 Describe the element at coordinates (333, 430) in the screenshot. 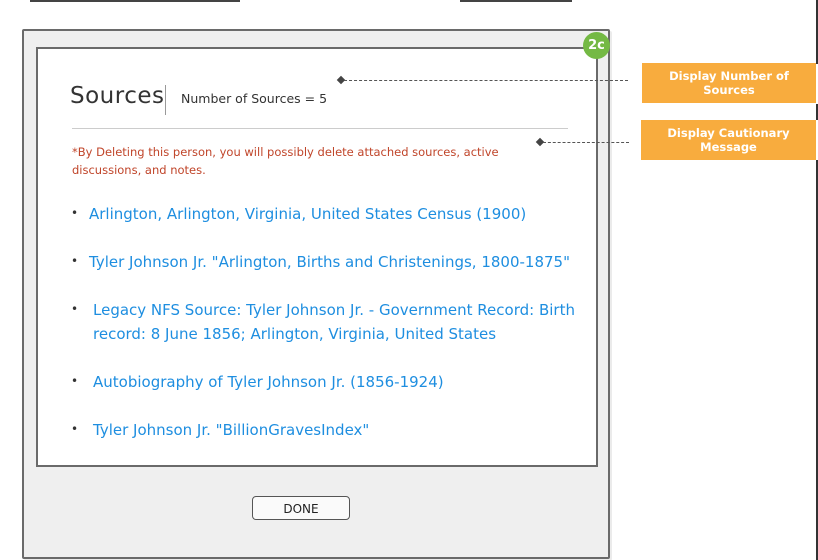

I see `source-link: Tyler Johnson Jr. "BillionGravesIndex"` at that location.